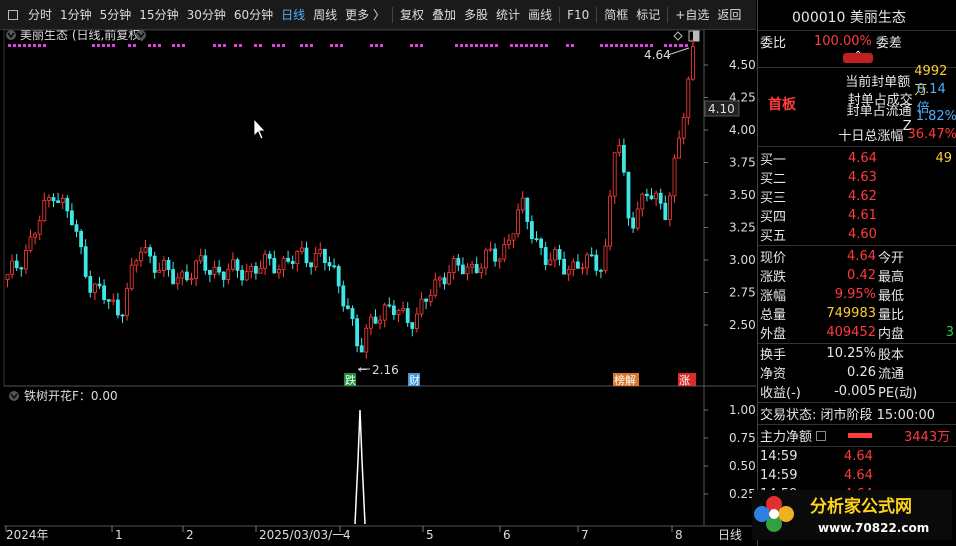 The height and width of the screenshot is (546, 956). I want to click on event-marker: 涨, so click(684, 380).